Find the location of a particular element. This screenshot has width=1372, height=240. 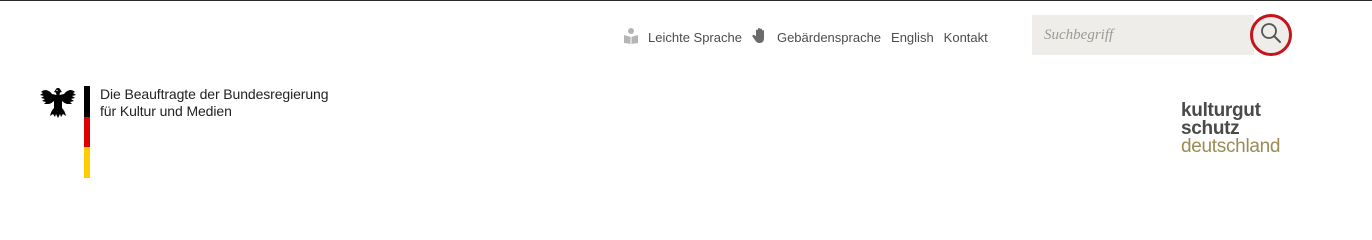

bkm-logo-line2: für Kultur und Medien is located at coordinates (166, 111).